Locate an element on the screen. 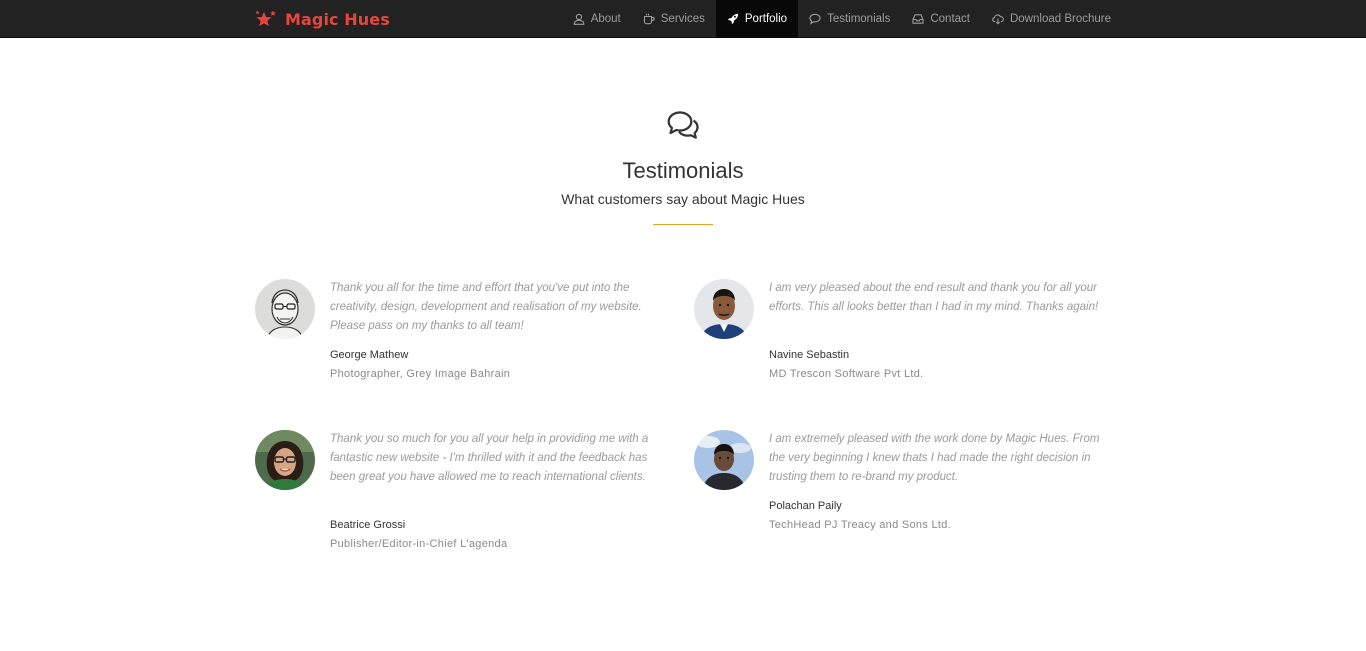  nav-item-about: About is located at coordinates (597, 19).